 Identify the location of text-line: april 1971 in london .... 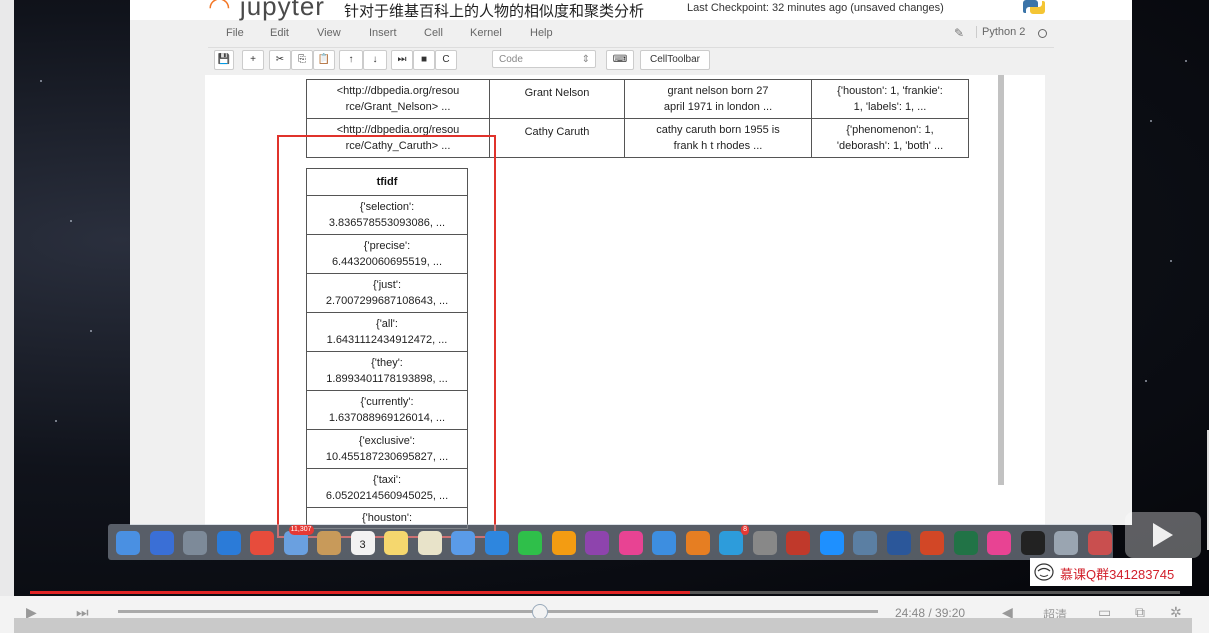
(718, 107).